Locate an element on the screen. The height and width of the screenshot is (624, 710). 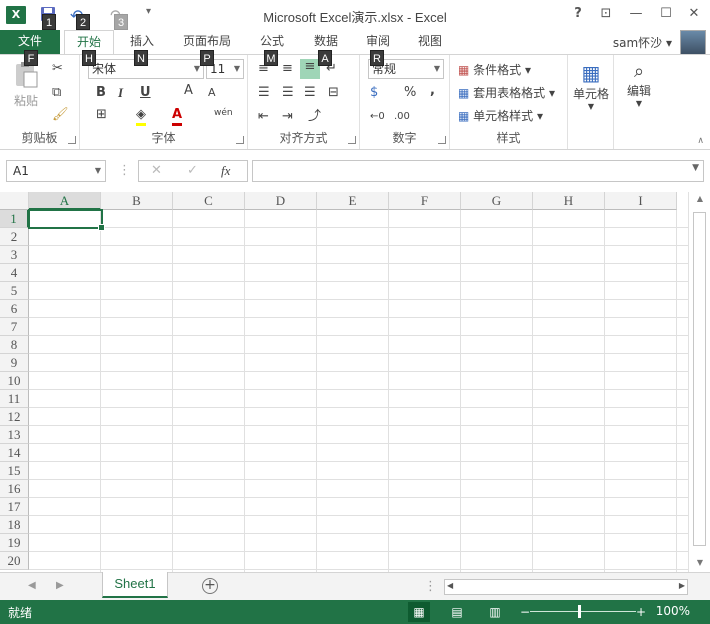
shrink-font-button: A is located at coordinates (212, 93).